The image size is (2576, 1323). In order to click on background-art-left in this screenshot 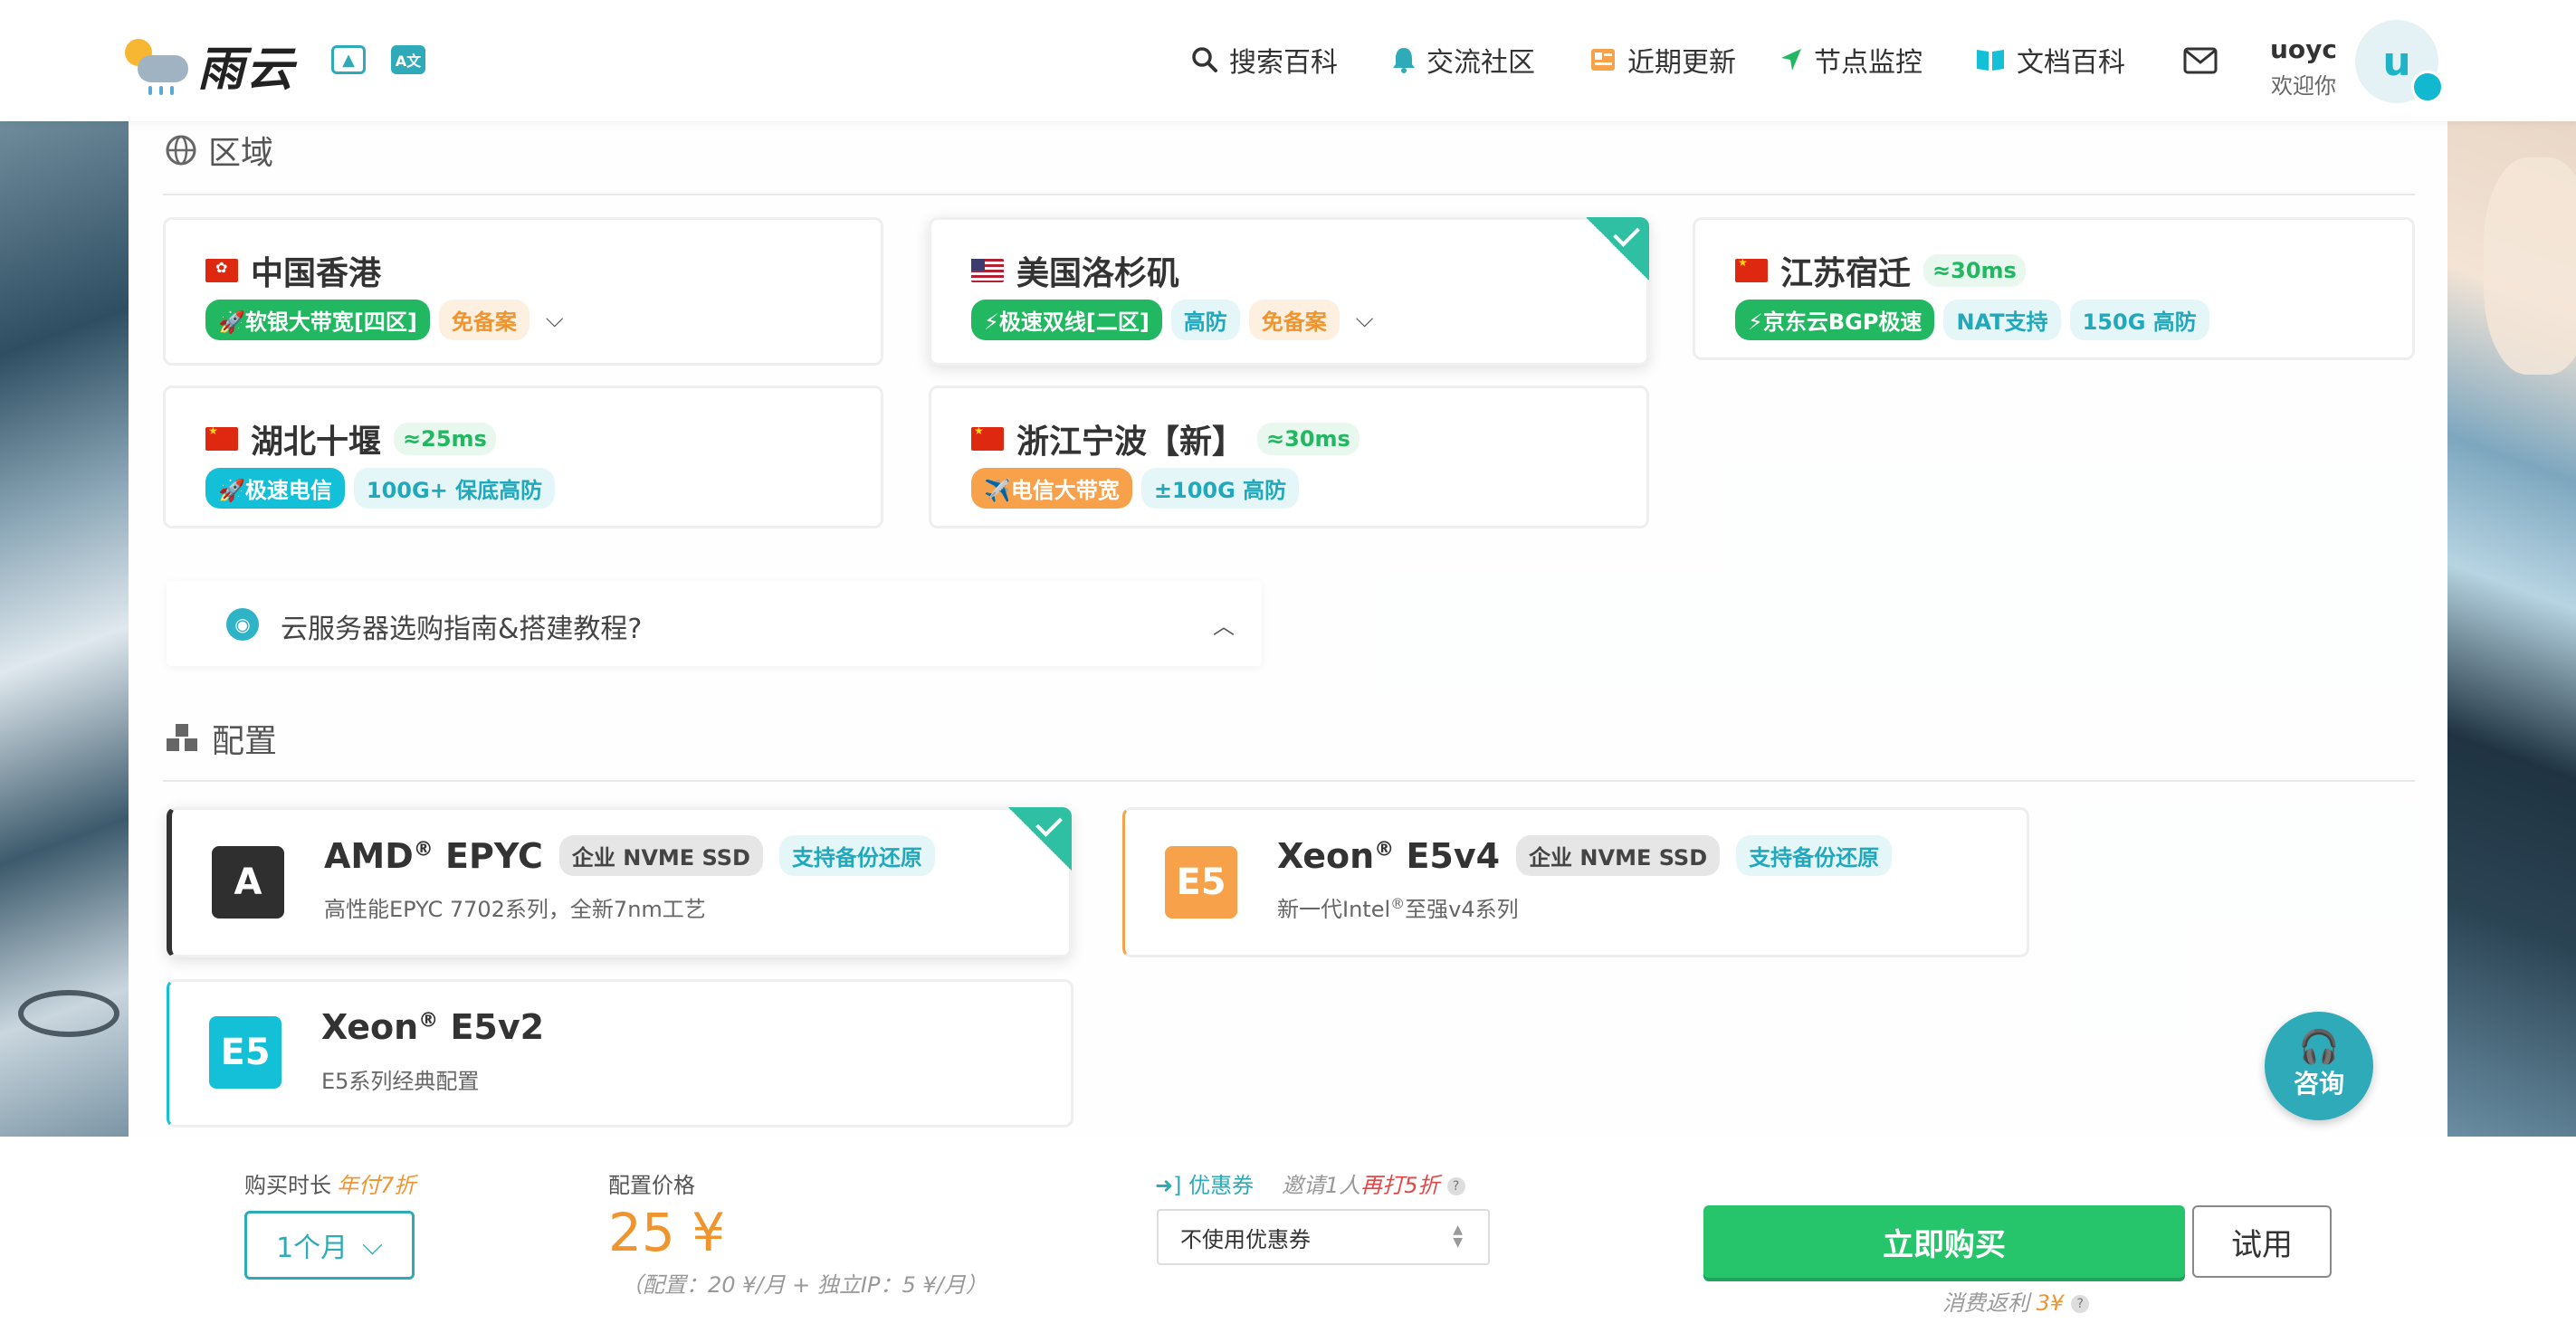, I will do `click(64, 629)`.